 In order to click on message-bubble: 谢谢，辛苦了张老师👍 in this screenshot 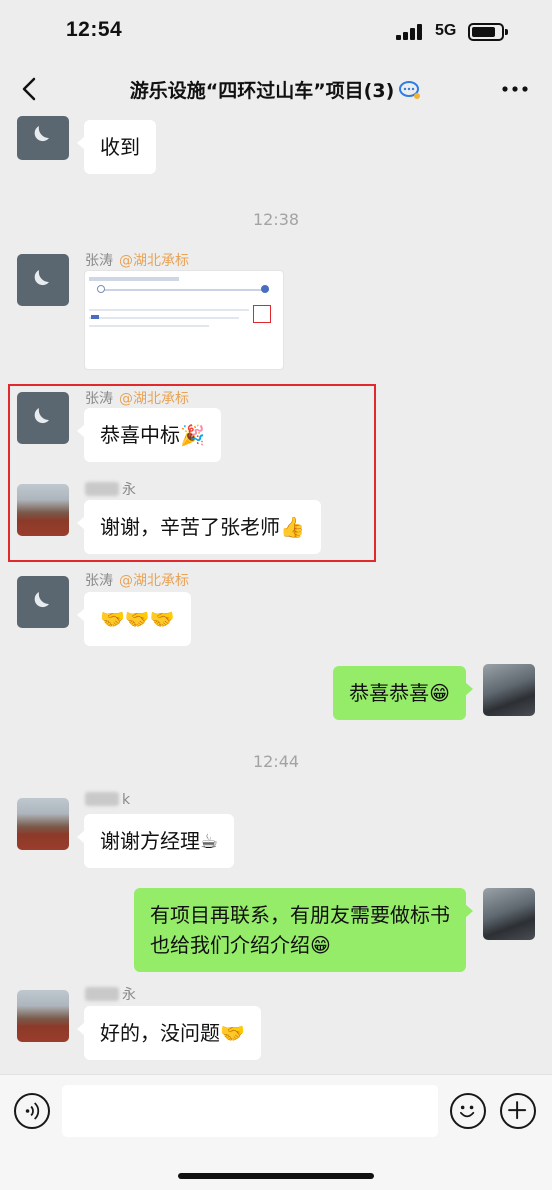, I will do `click(199, 527)`.